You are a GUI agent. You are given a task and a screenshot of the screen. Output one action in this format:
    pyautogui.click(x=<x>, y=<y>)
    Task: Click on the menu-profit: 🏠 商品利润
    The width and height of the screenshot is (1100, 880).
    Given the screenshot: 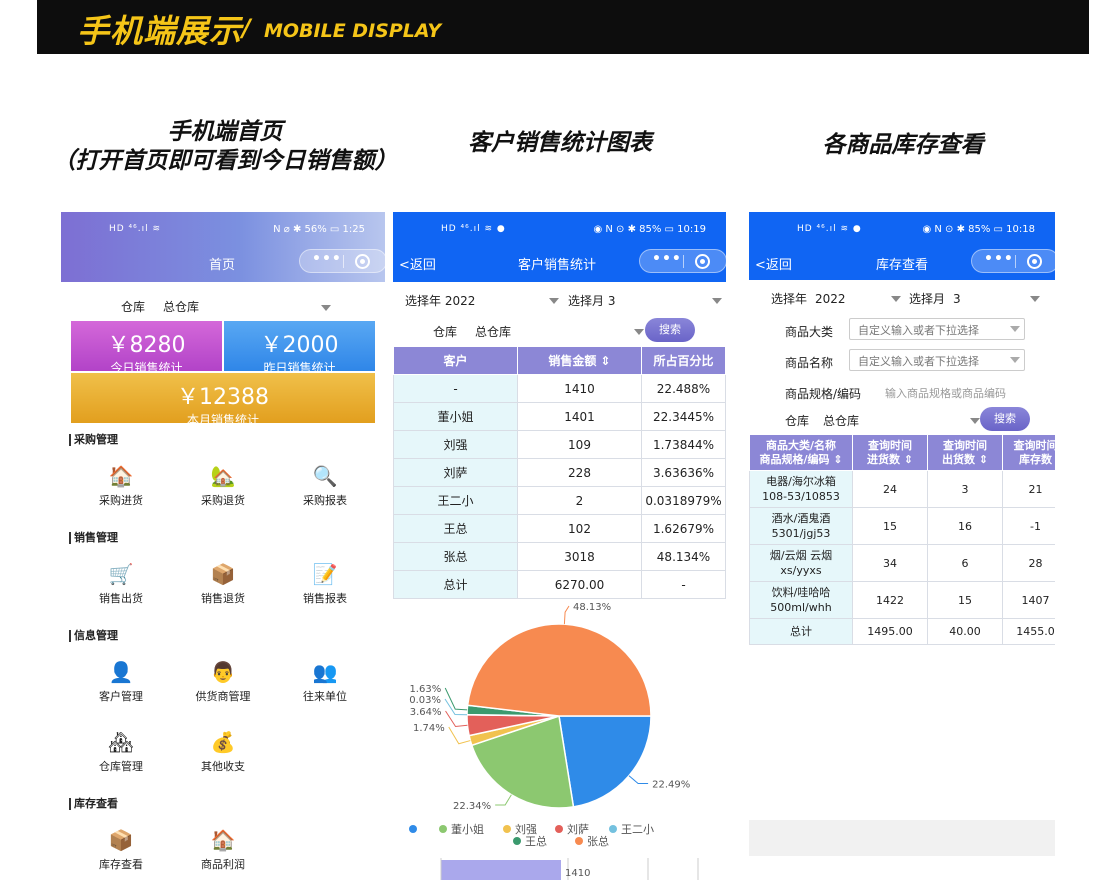 What is the action you would take?
    pyautogui.click(x=223, y=850)
    